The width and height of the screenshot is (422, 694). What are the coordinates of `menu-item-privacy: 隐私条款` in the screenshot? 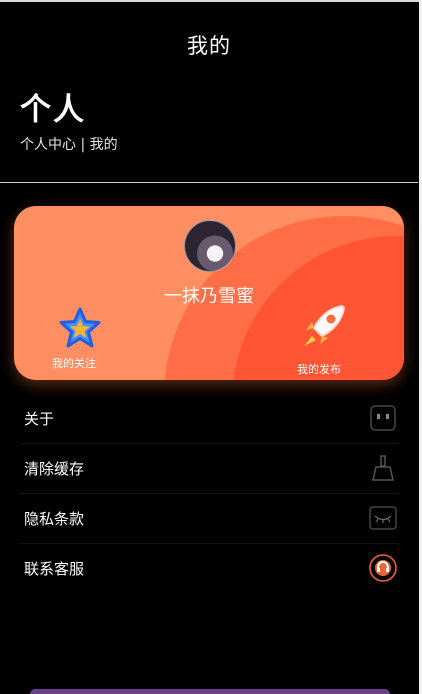 It's located at (209, 518).